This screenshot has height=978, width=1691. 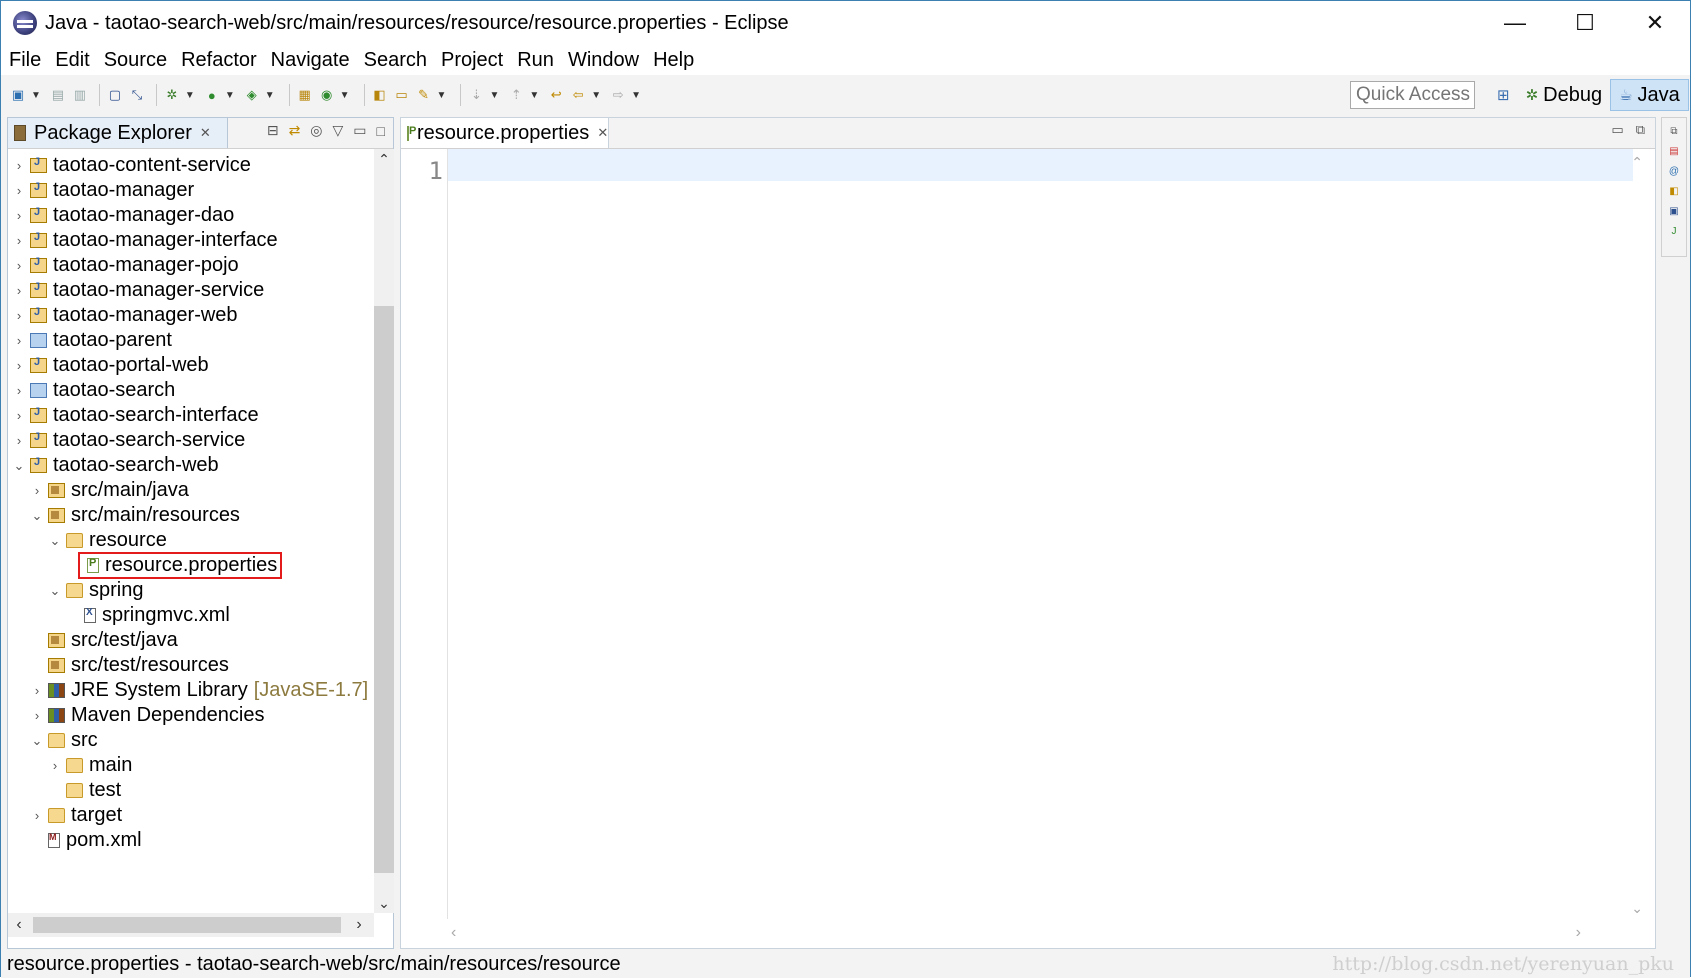 I want to click on skip-breakpoints-icon: ⤡, so click(x=137, y=95).